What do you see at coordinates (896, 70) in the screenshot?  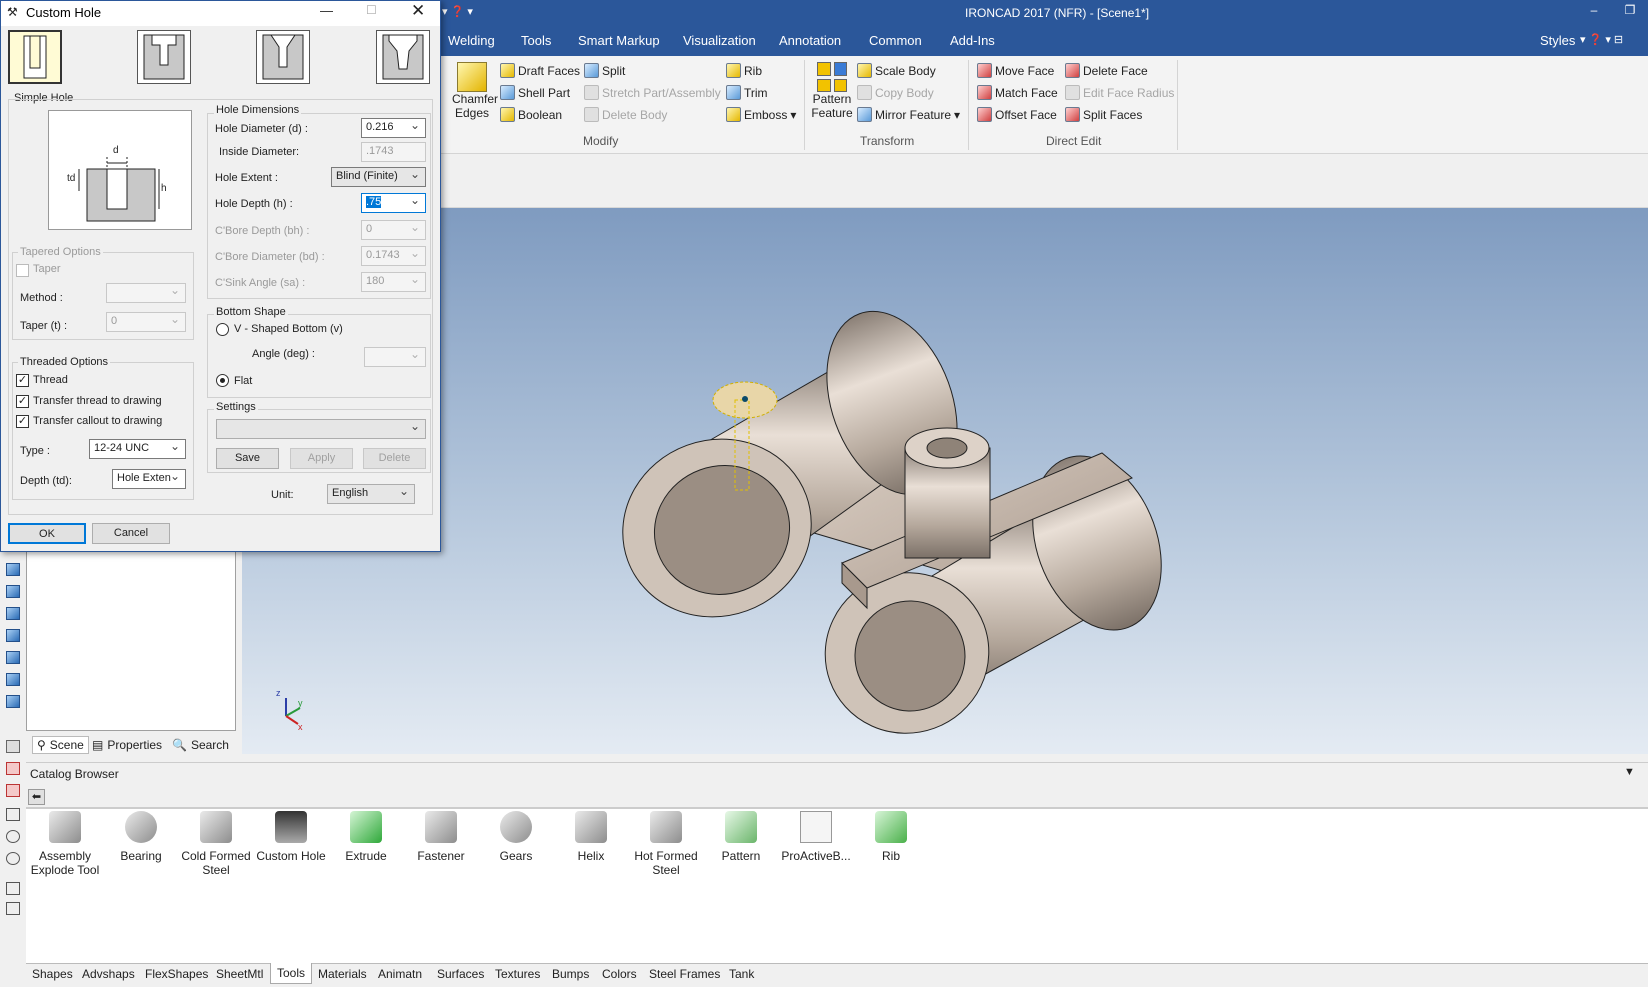 I see `scale-body-button: Scale Body` at bounding box center [896, 70].